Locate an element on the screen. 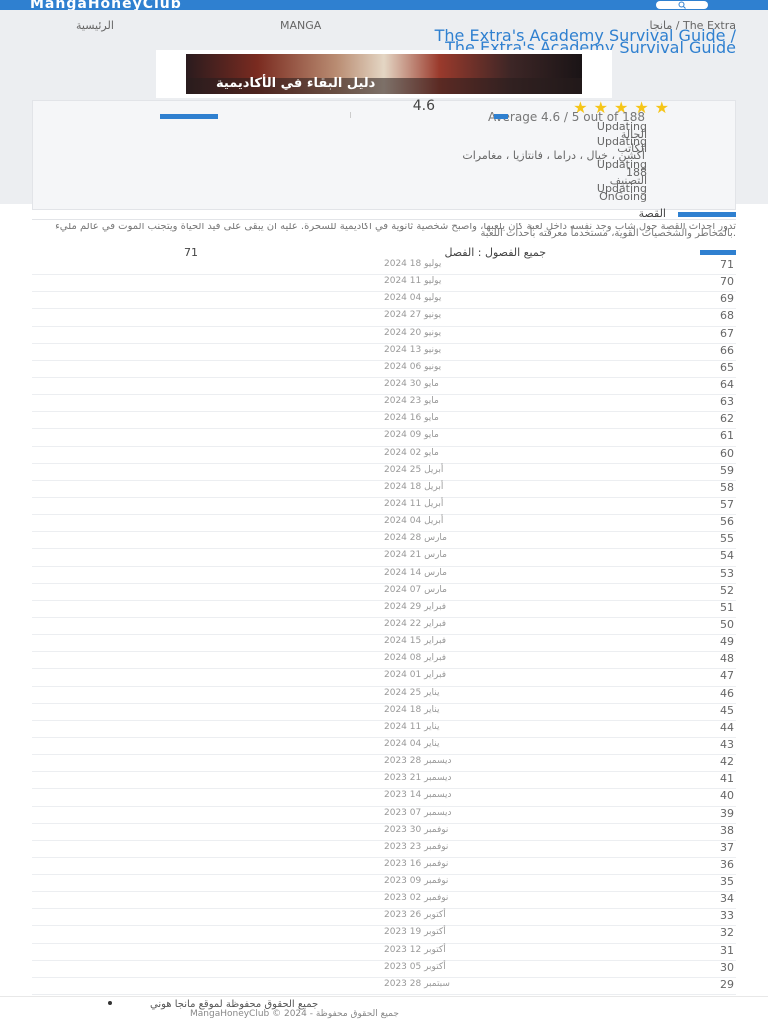 This screenshot has height=1024, width=768. chapter-number: 59 is located at coordinates (727, 470).